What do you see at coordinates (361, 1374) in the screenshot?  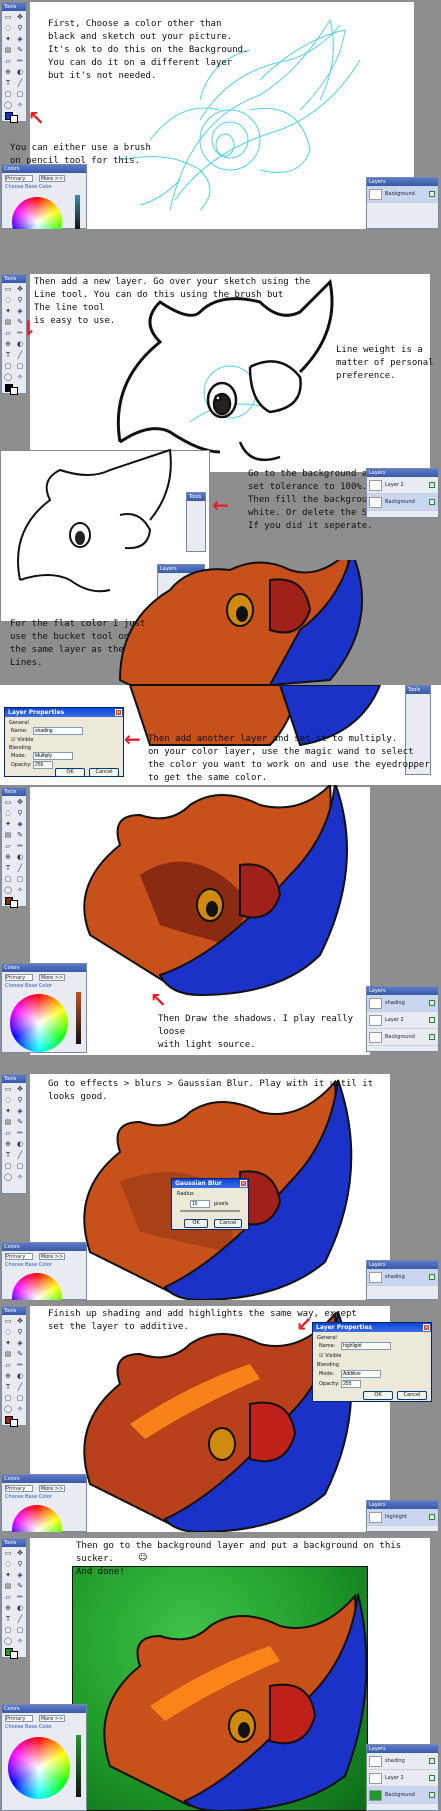 I see `blend-mode-select` at bounding box center [361, 1374].